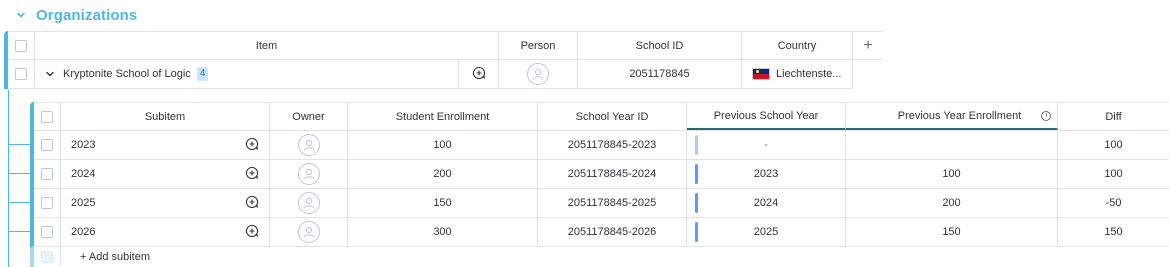  I want to click on select-all-cell, so click(21, 45).